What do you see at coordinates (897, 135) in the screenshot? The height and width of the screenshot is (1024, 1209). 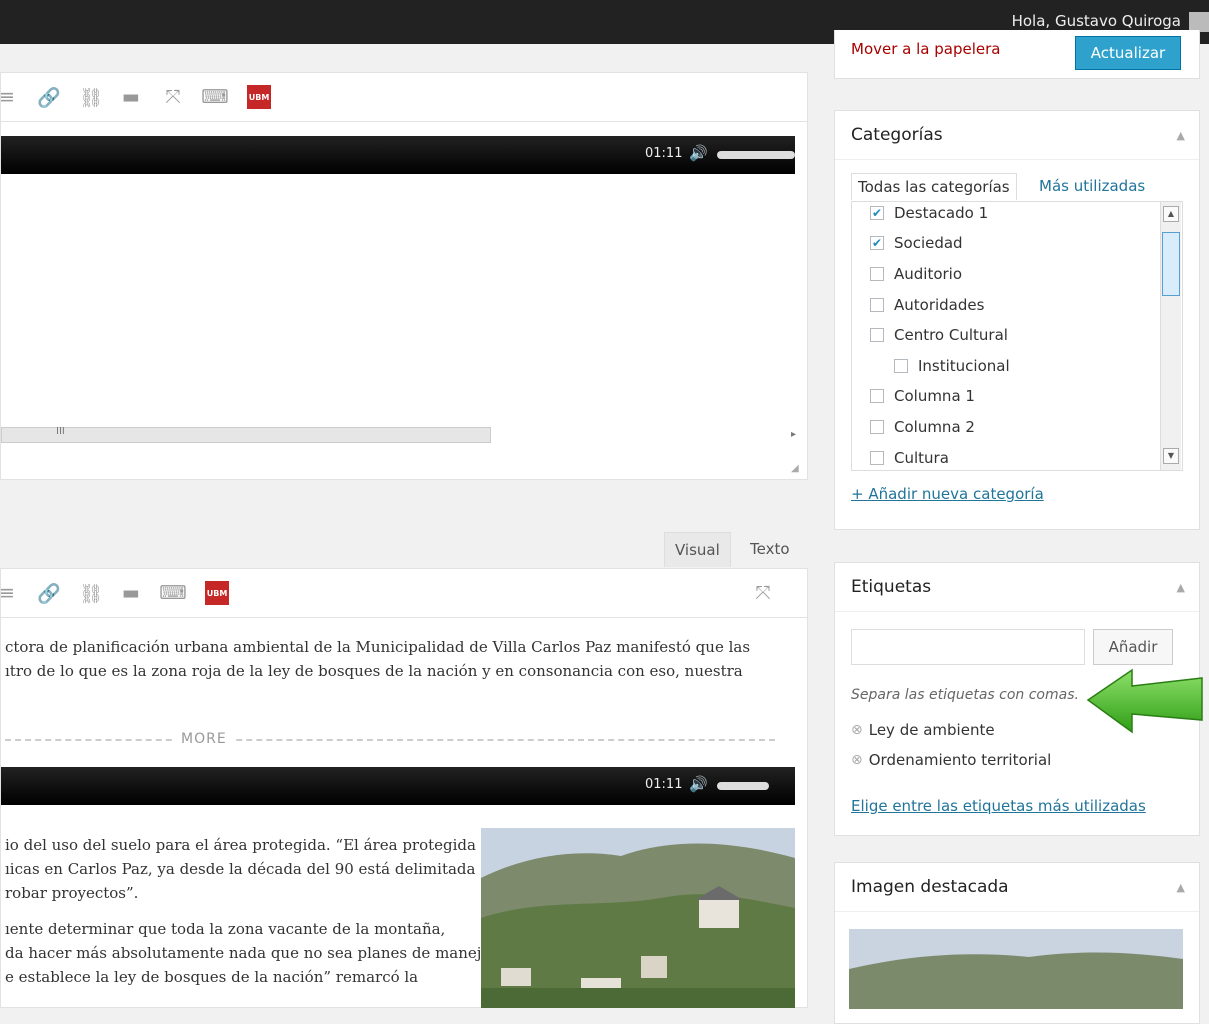 I see `categories-title: Categorías` at bounding box center [897, 135].